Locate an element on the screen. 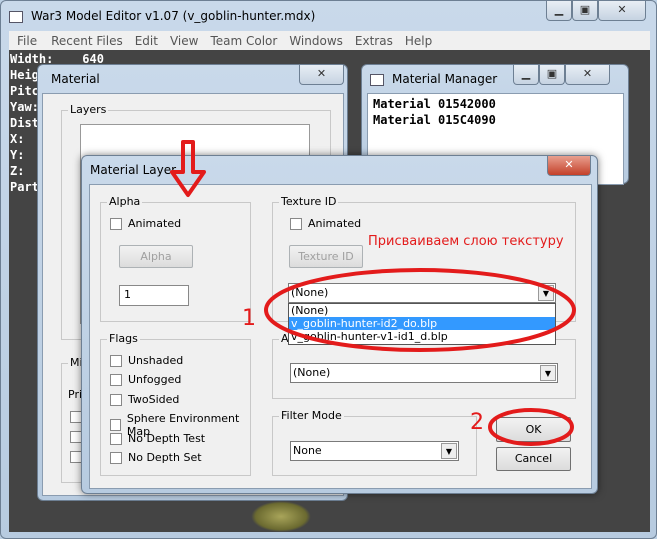 This screenshot has width=657, height=539. annotation-ellipse-ok is located at coordinates (531, 427).